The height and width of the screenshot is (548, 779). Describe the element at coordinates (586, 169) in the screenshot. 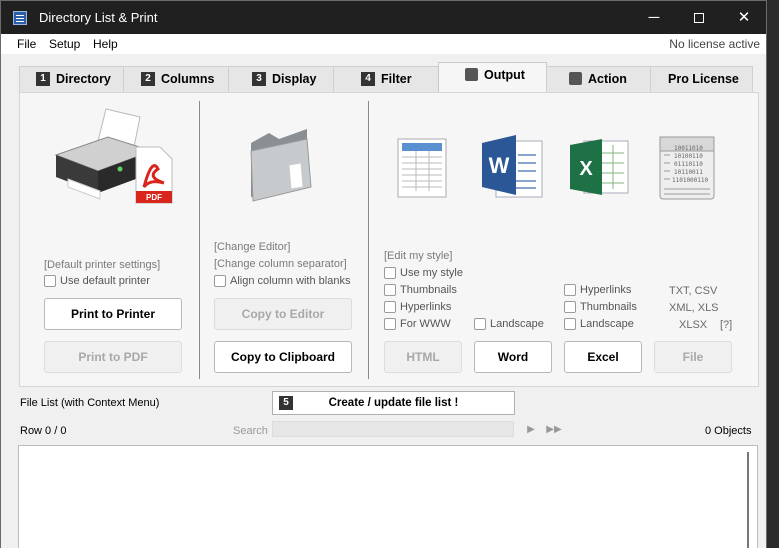

I see `excel-letter: X` at that location.